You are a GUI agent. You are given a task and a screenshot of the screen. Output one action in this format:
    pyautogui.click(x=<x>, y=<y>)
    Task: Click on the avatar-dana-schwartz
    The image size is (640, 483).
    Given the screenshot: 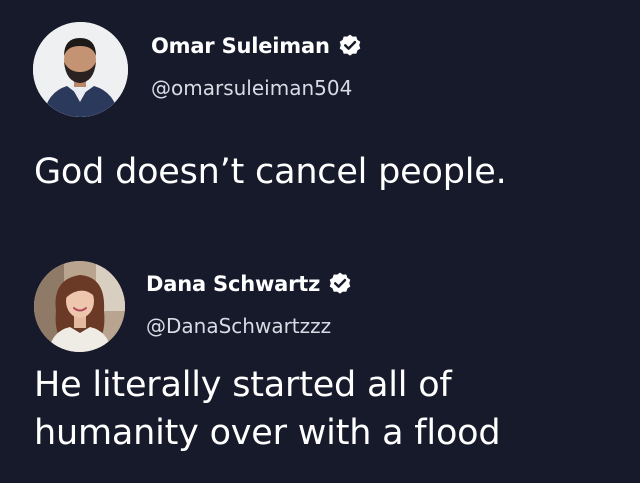 What is the action you would take?
    pyautogui.click(x=79, y=306)
    